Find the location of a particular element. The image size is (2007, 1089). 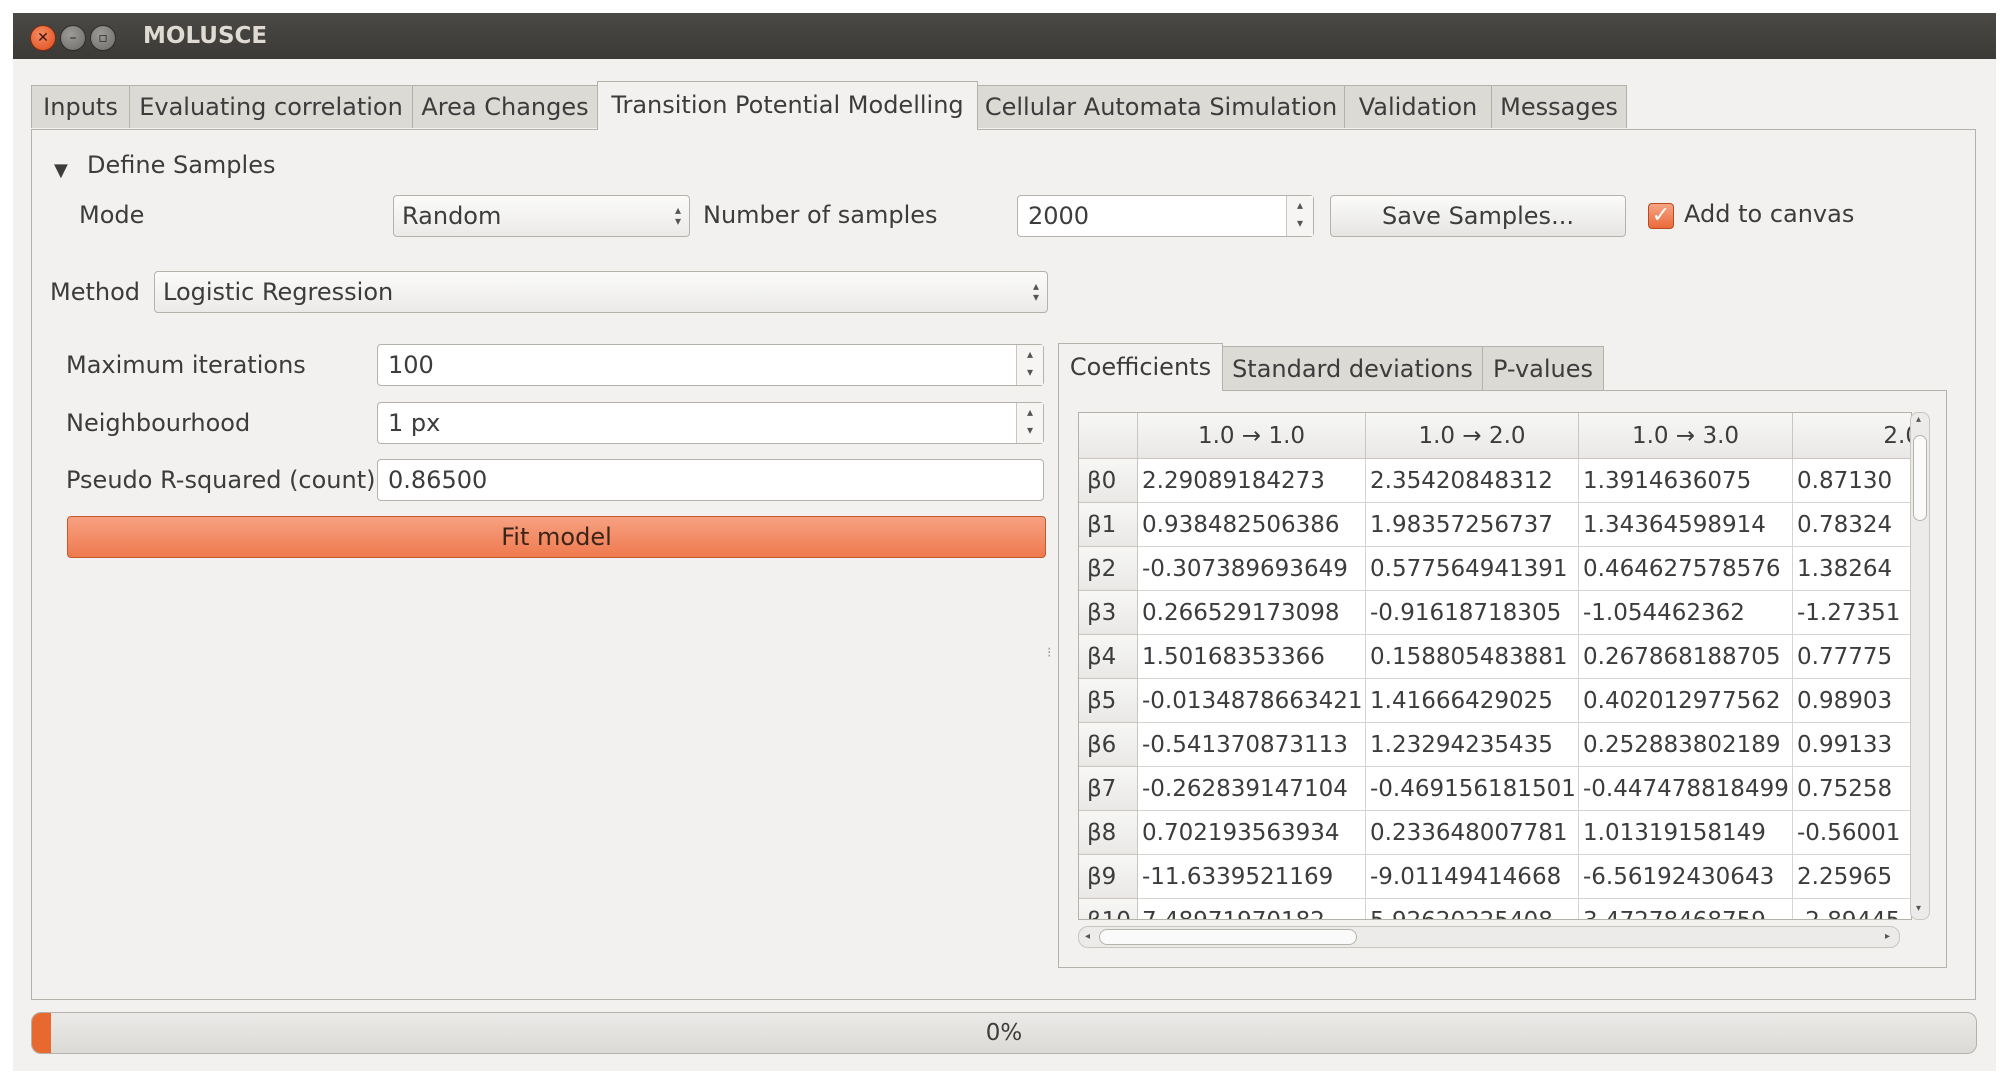

table-cell: 1.98357256737 is located at coordinates (1472, 525).